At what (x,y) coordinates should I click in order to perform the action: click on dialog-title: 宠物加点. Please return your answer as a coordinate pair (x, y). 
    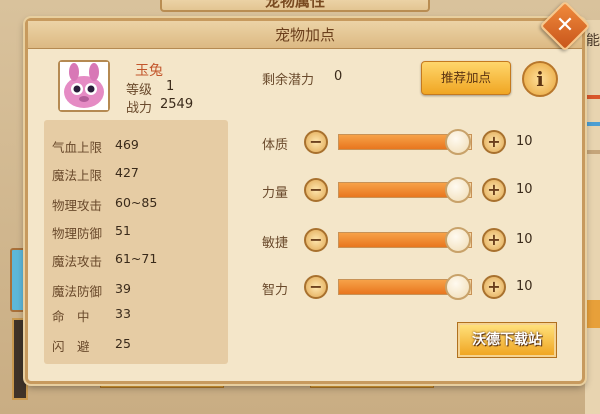
    Looking at the image, I should click on (304, 35).